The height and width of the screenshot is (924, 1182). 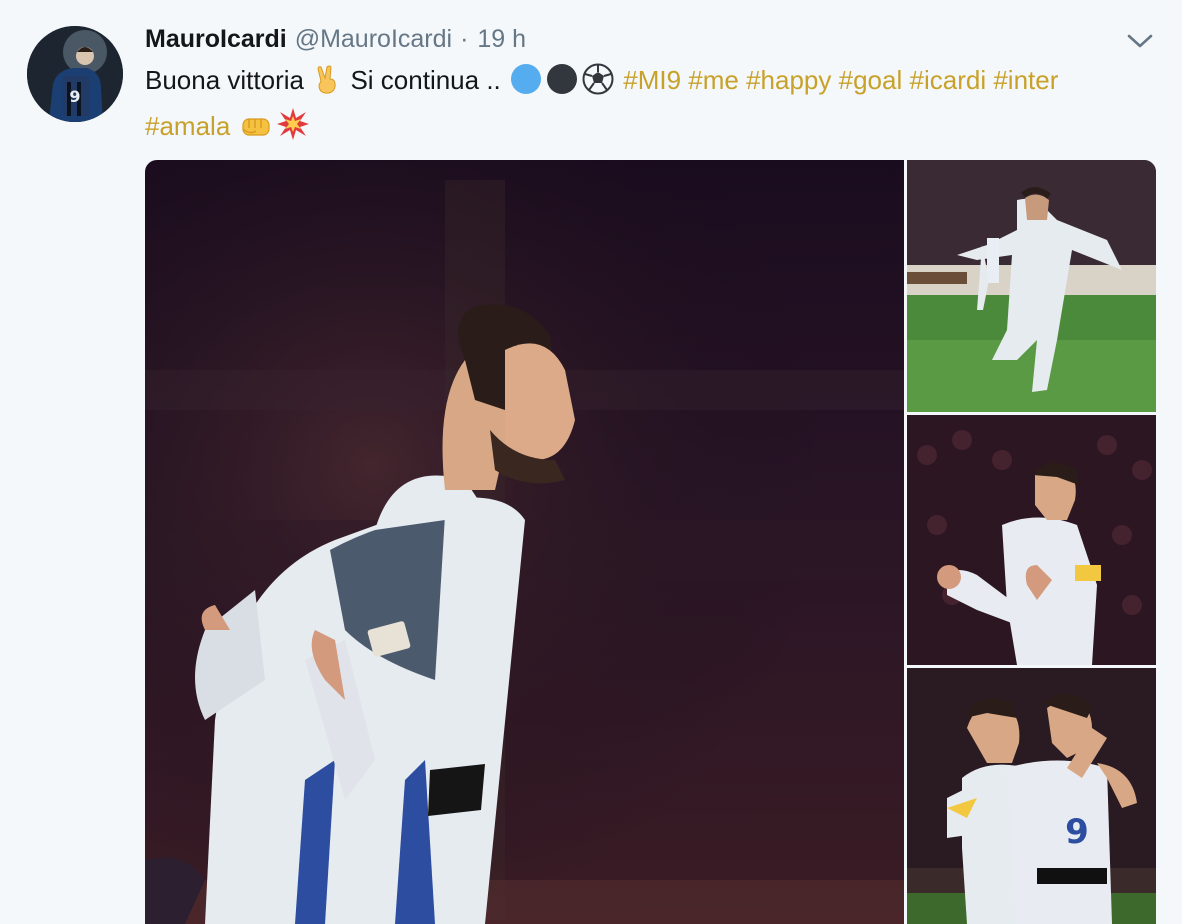 I want to click on hashtag-link: #icardi, so click(x=948, y=80).